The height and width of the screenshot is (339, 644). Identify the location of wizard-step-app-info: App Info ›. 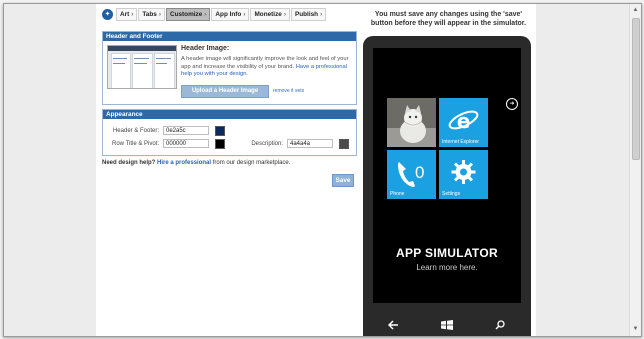
(230, 14).